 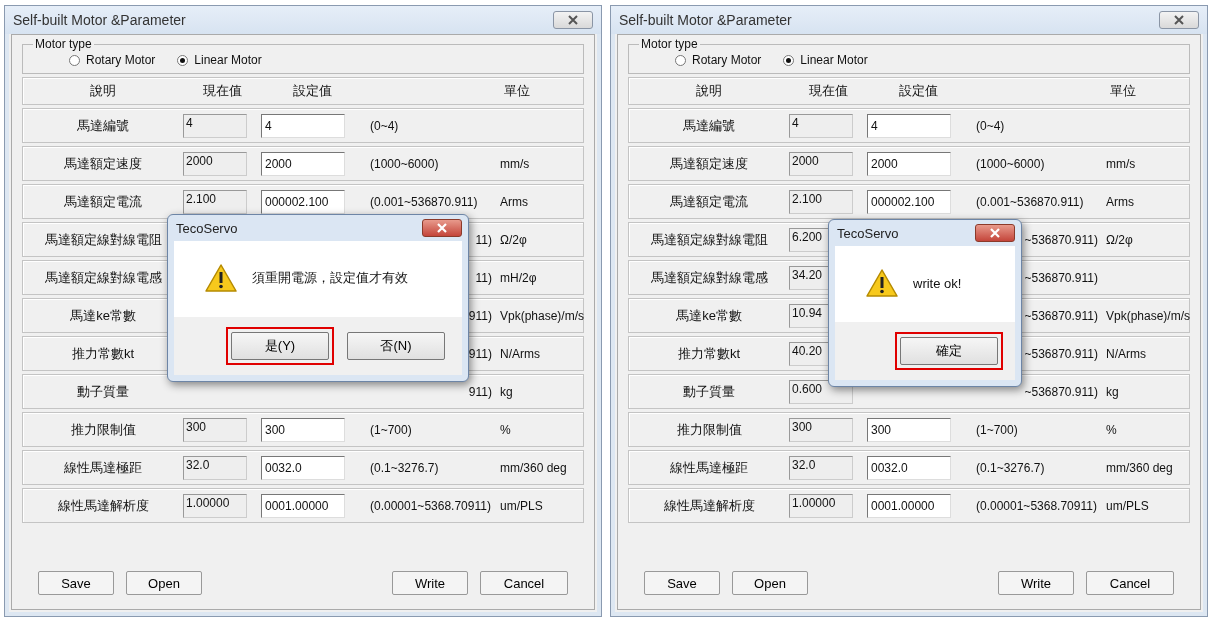 What do you see at coordinates (63, 44) in the screenshot?
I see `group-label: Motor type` at bounding box center [63, 44].